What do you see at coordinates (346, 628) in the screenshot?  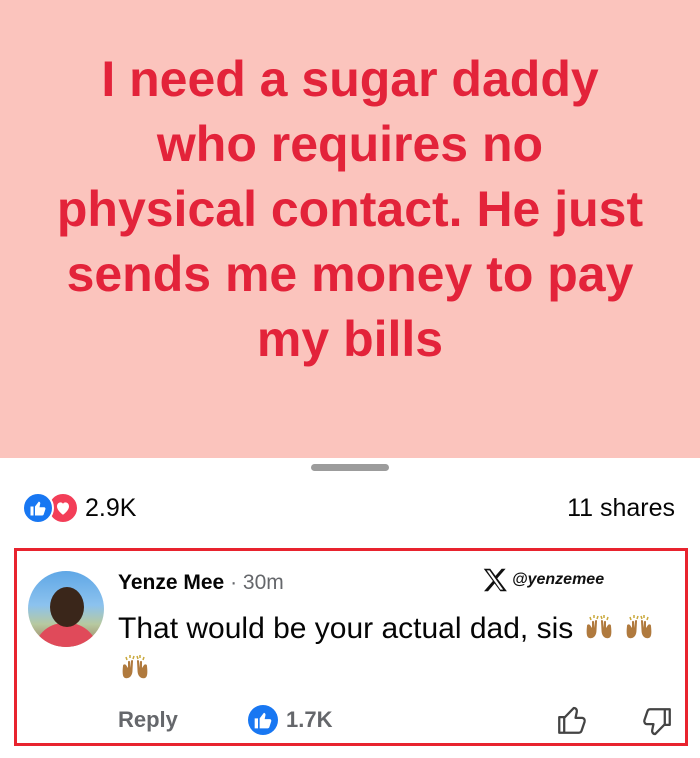 I see `comment-text: That would be your actual dad, sis` at bounding box center [346, 628].